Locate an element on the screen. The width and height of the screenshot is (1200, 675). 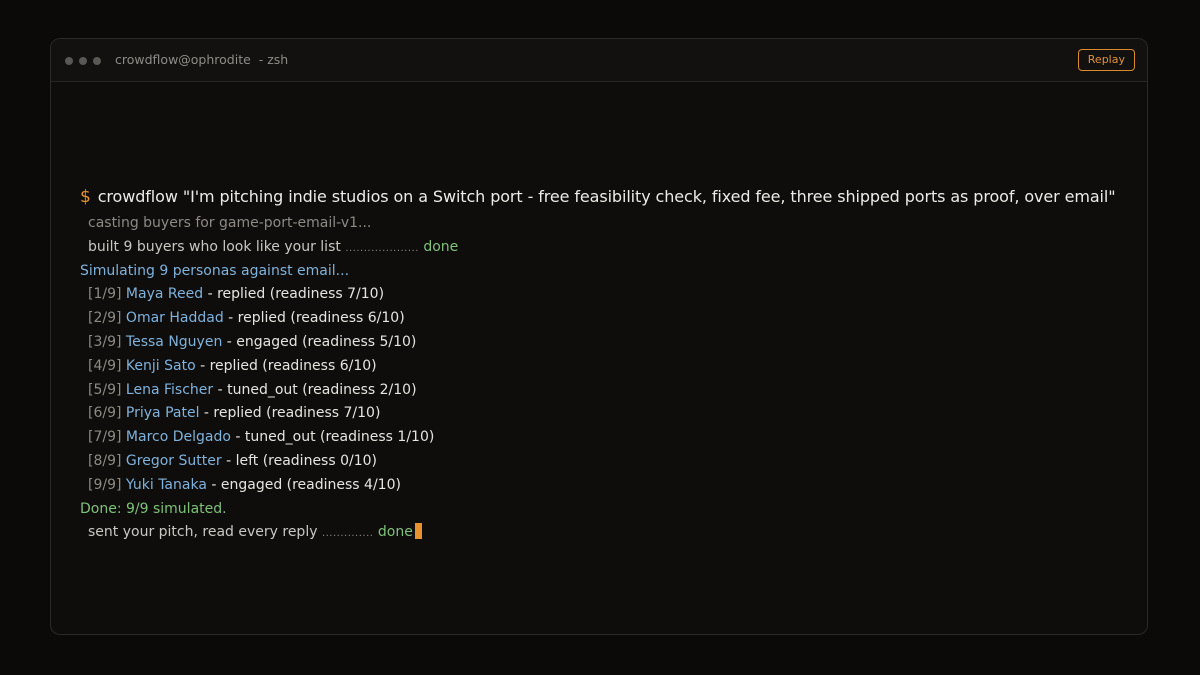
close-dot-icon is located at coordinates (69, 61).